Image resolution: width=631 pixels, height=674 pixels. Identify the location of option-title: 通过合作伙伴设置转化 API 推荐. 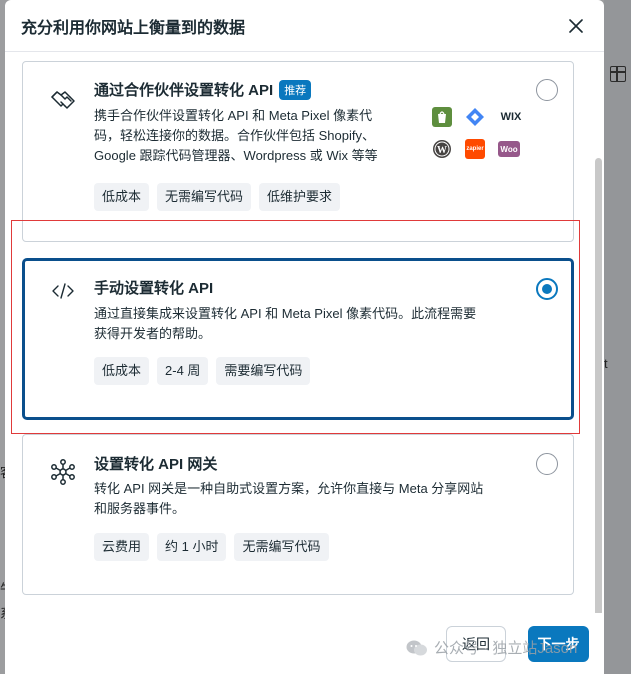
(203, 89).